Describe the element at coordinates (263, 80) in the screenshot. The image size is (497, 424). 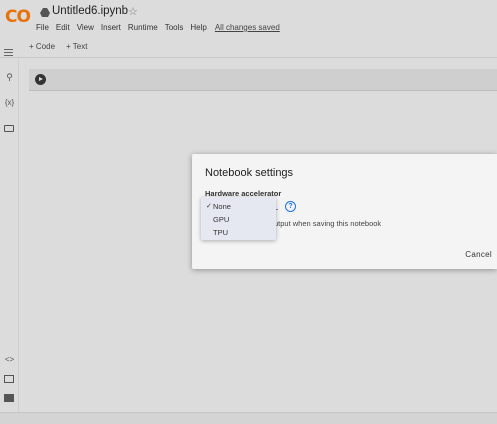
I see `code-cell` at that location.